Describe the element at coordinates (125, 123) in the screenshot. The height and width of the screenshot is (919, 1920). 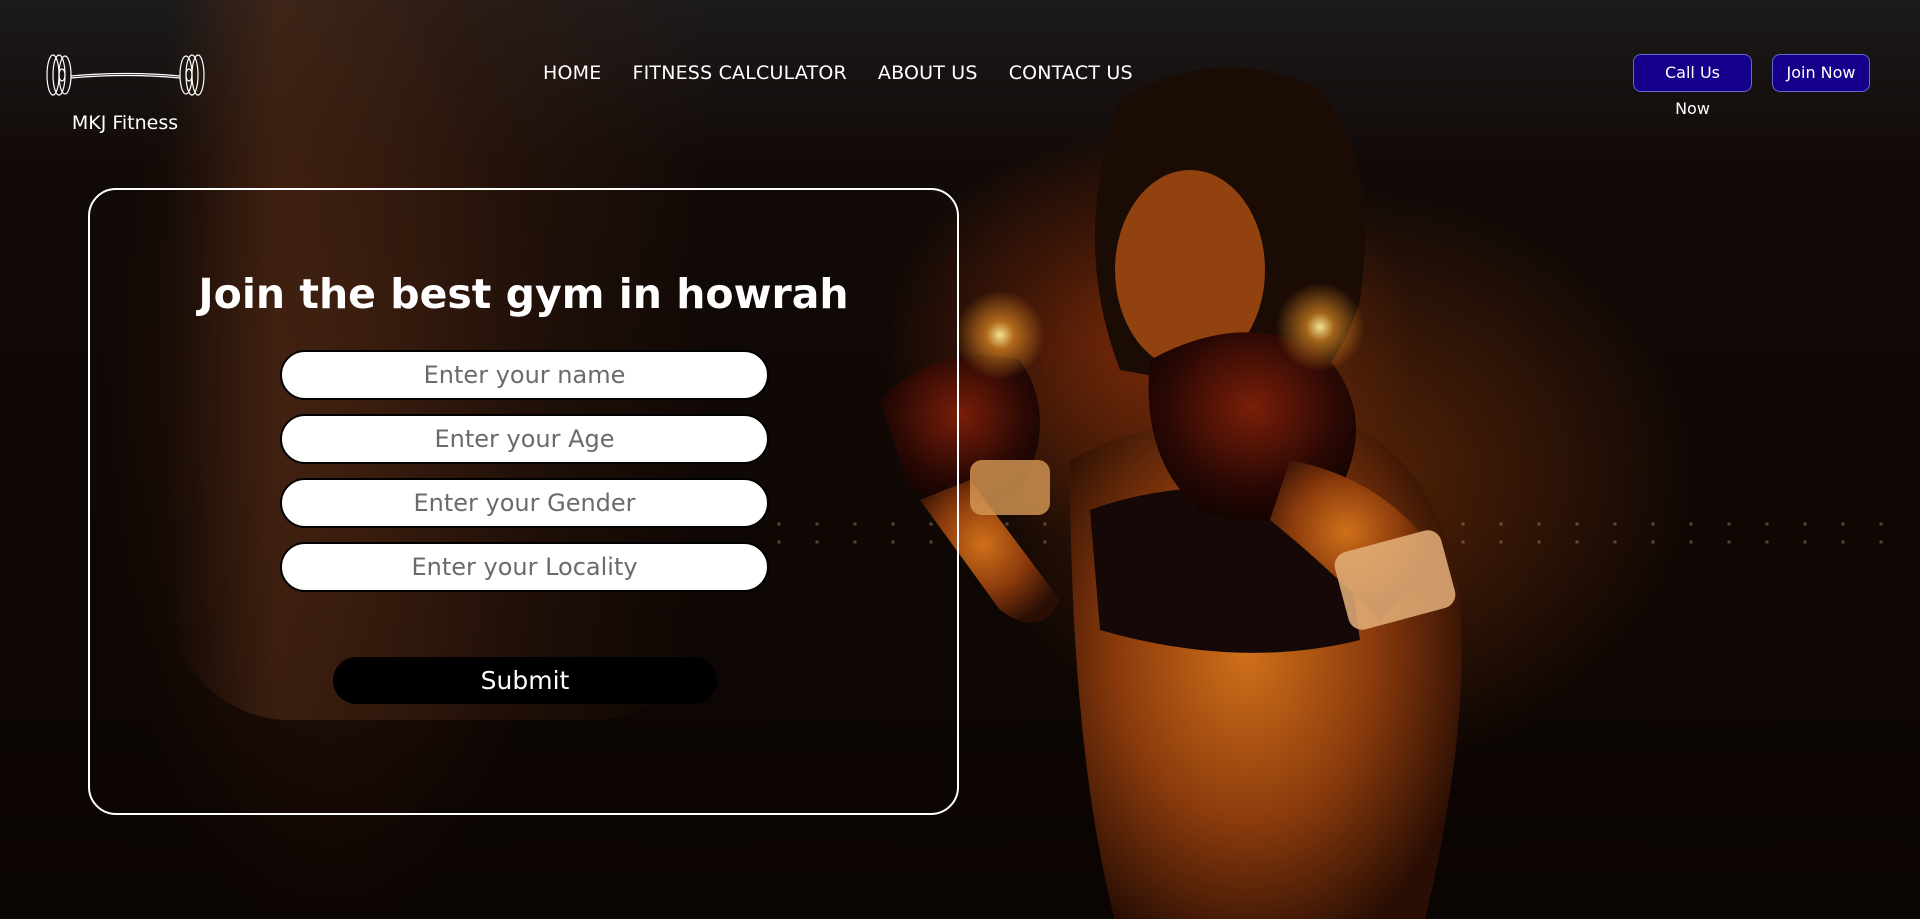
I see `brand-name: MKJ Fitness` at that location.